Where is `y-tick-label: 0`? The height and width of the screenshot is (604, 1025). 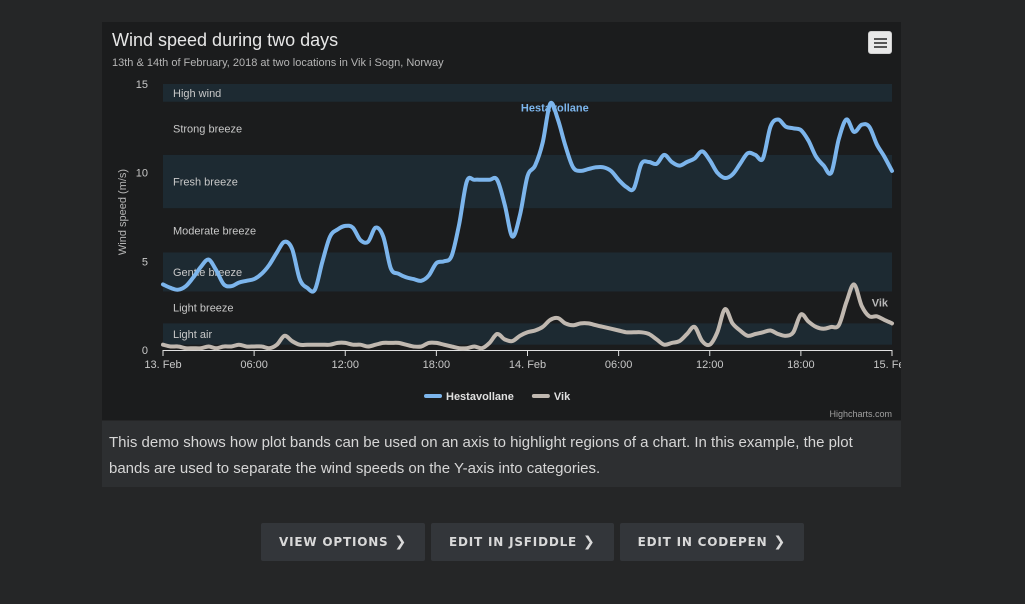 y-tick-label: 0 is located at coordinates (145, 351).